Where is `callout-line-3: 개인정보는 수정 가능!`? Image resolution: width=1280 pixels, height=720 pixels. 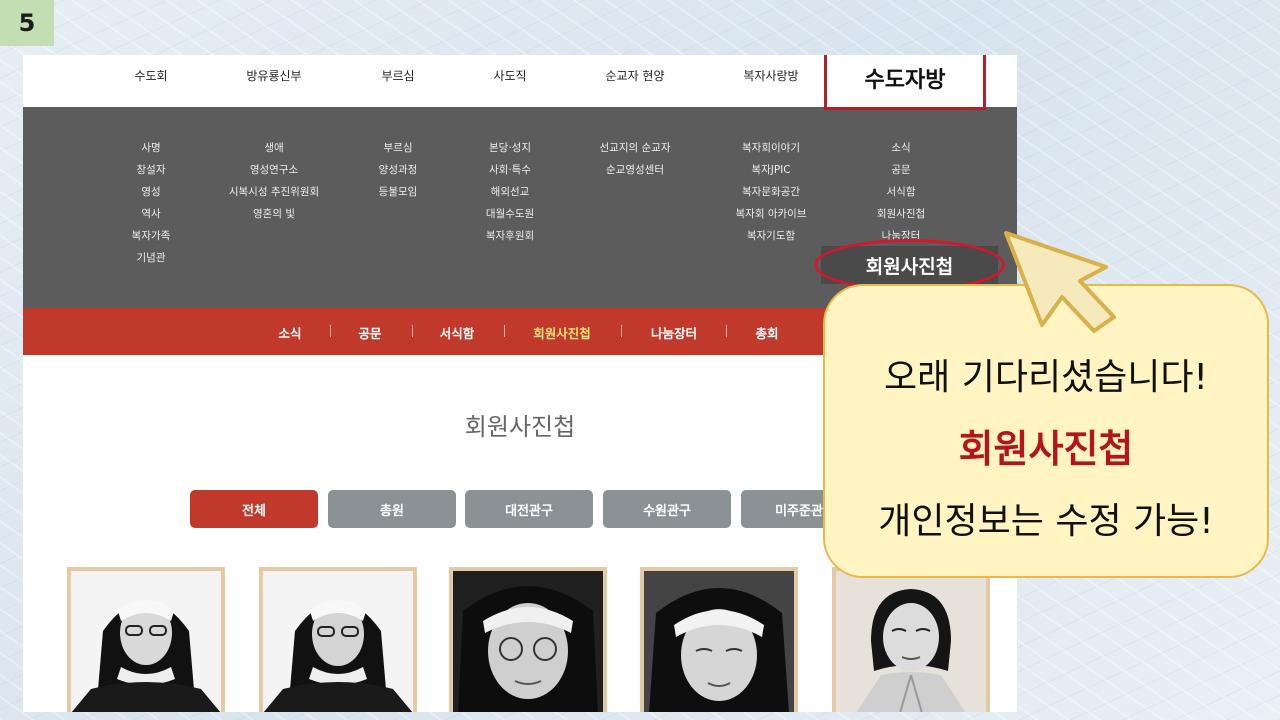 callout-line-3: 개인정보는 수정 가능! is located at coordinates (1046, 521).